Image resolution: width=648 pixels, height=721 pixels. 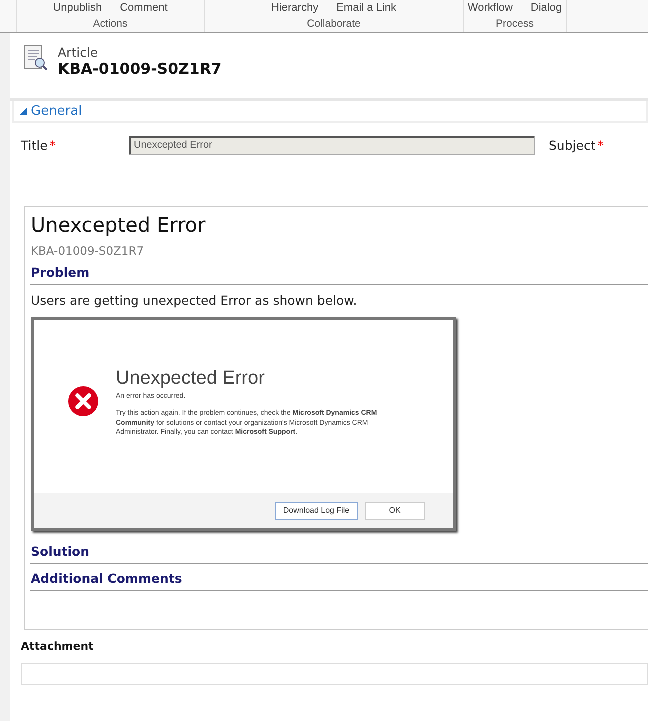 I want to click on download-log-button: Download Log File, so click(x=316, y=511).